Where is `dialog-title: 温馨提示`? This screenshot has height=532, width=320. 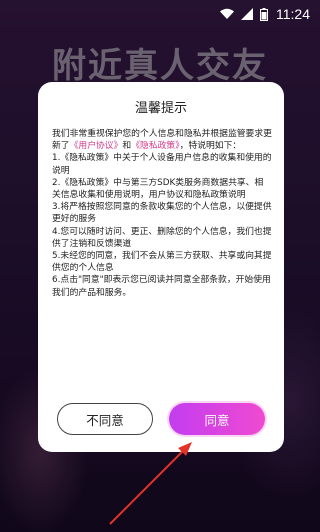
dialog-title: 温馨提示 is located at coordinates (160, 108).